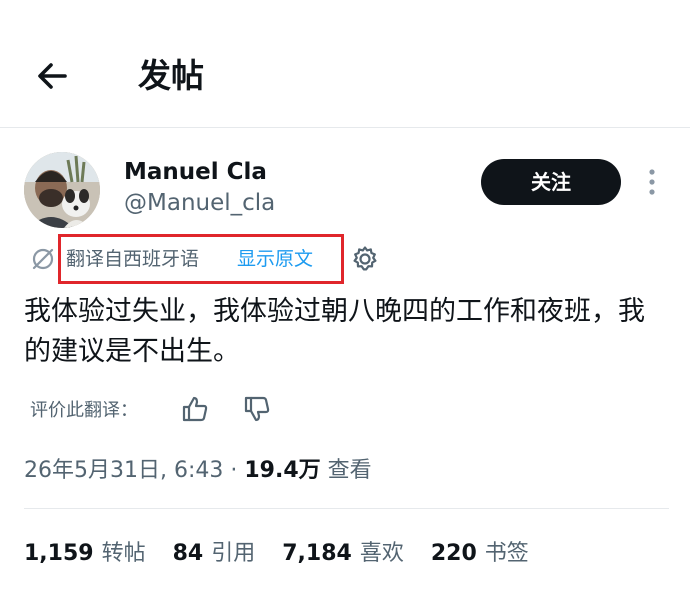 The width and height of the screenshot is (690, 615). I want to click on gear-icon, so click(365, 259).